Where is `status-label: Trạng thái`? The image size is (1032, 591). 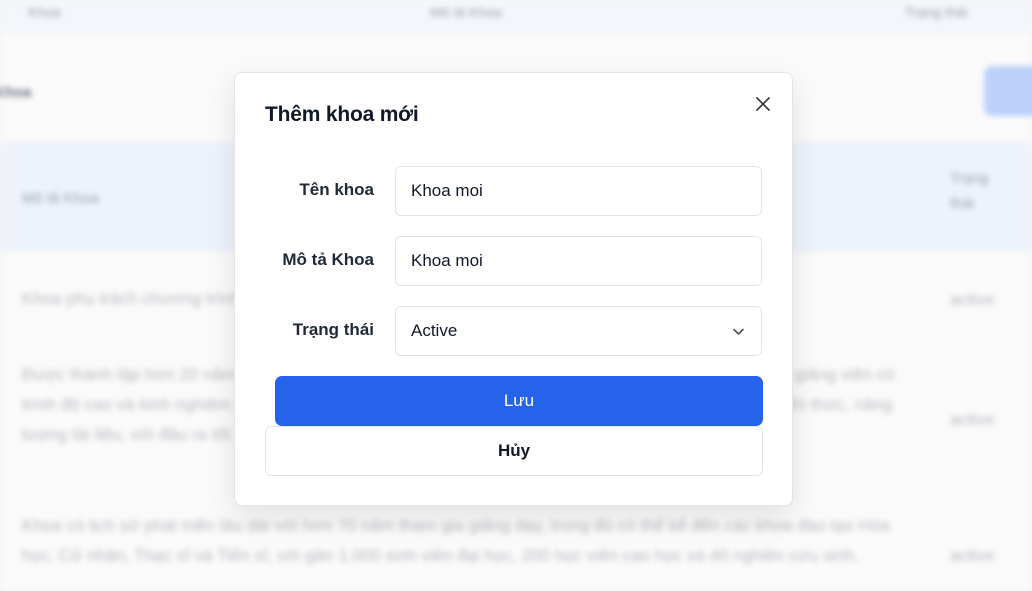
status-label: Trạng thái is located at coordinates (333, 329).